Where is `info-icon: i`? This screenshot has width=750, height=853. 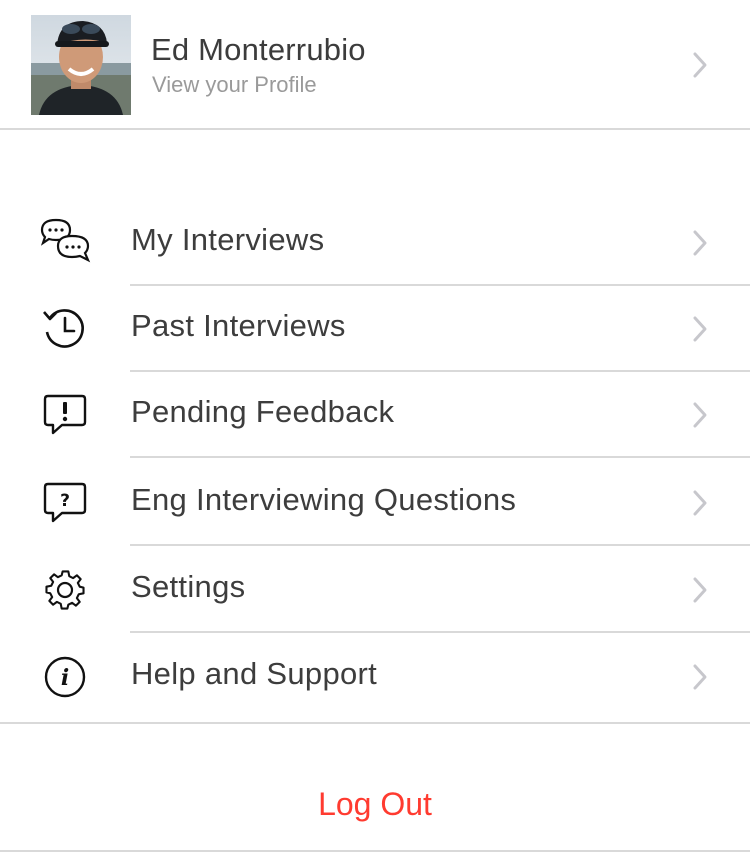 info-icon: i is located at coordinates (65, 677).